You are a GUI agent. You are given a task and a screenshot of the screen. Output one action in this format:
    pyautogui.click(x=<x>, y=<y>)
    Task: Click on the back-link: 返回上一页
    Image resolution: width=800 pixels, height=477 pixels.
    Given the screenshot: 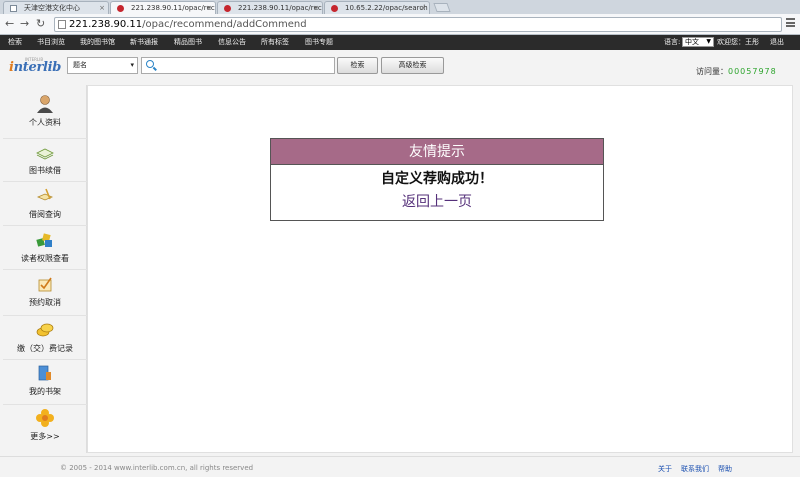 What is the action you would take?
    pyautogui.click(x=437, y=202)
    